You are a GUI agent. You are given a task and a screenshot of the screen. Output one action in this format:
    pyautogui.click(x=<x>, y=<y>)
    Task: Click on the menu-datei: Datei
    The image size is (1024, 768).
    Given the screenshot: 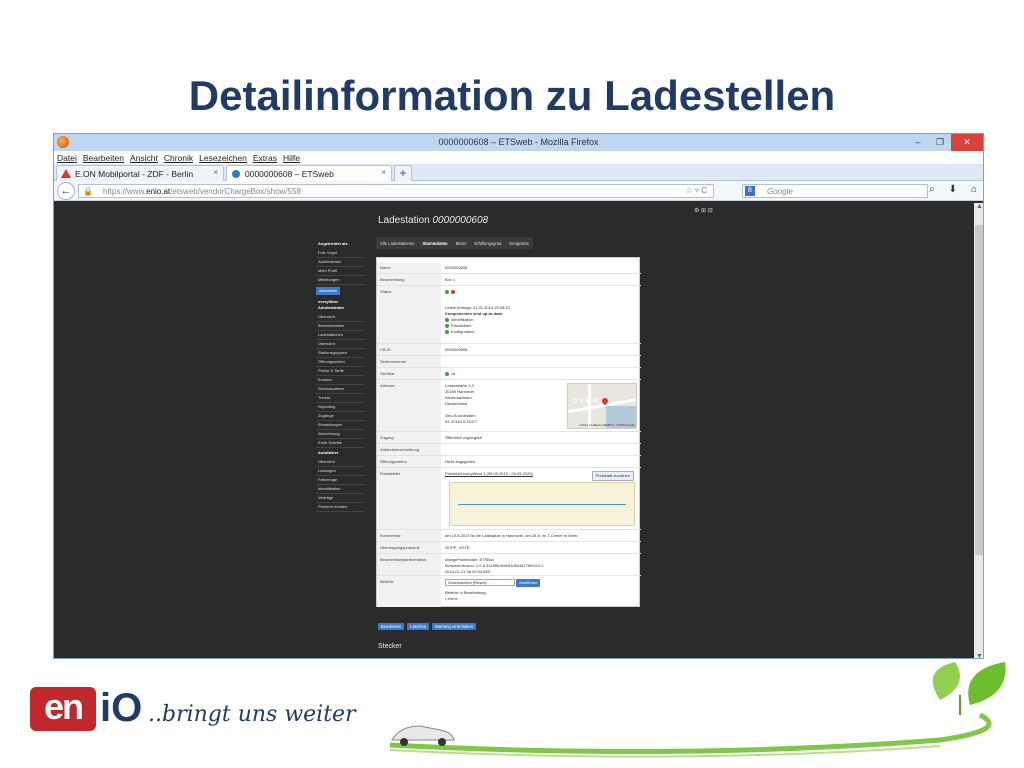 What is the action you would take?
    pyautogui.click(x=67, y=158)
    